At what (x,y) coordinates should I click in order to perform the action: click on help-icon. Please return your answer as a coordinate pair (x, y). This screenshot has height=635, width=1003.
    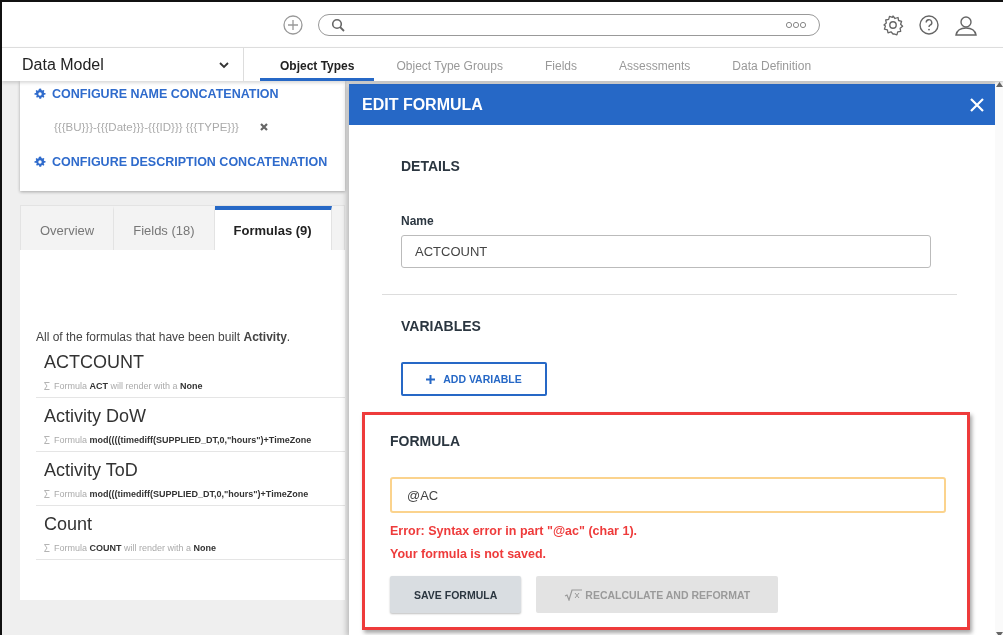
    Looking at the image, I should click on (929, 24).